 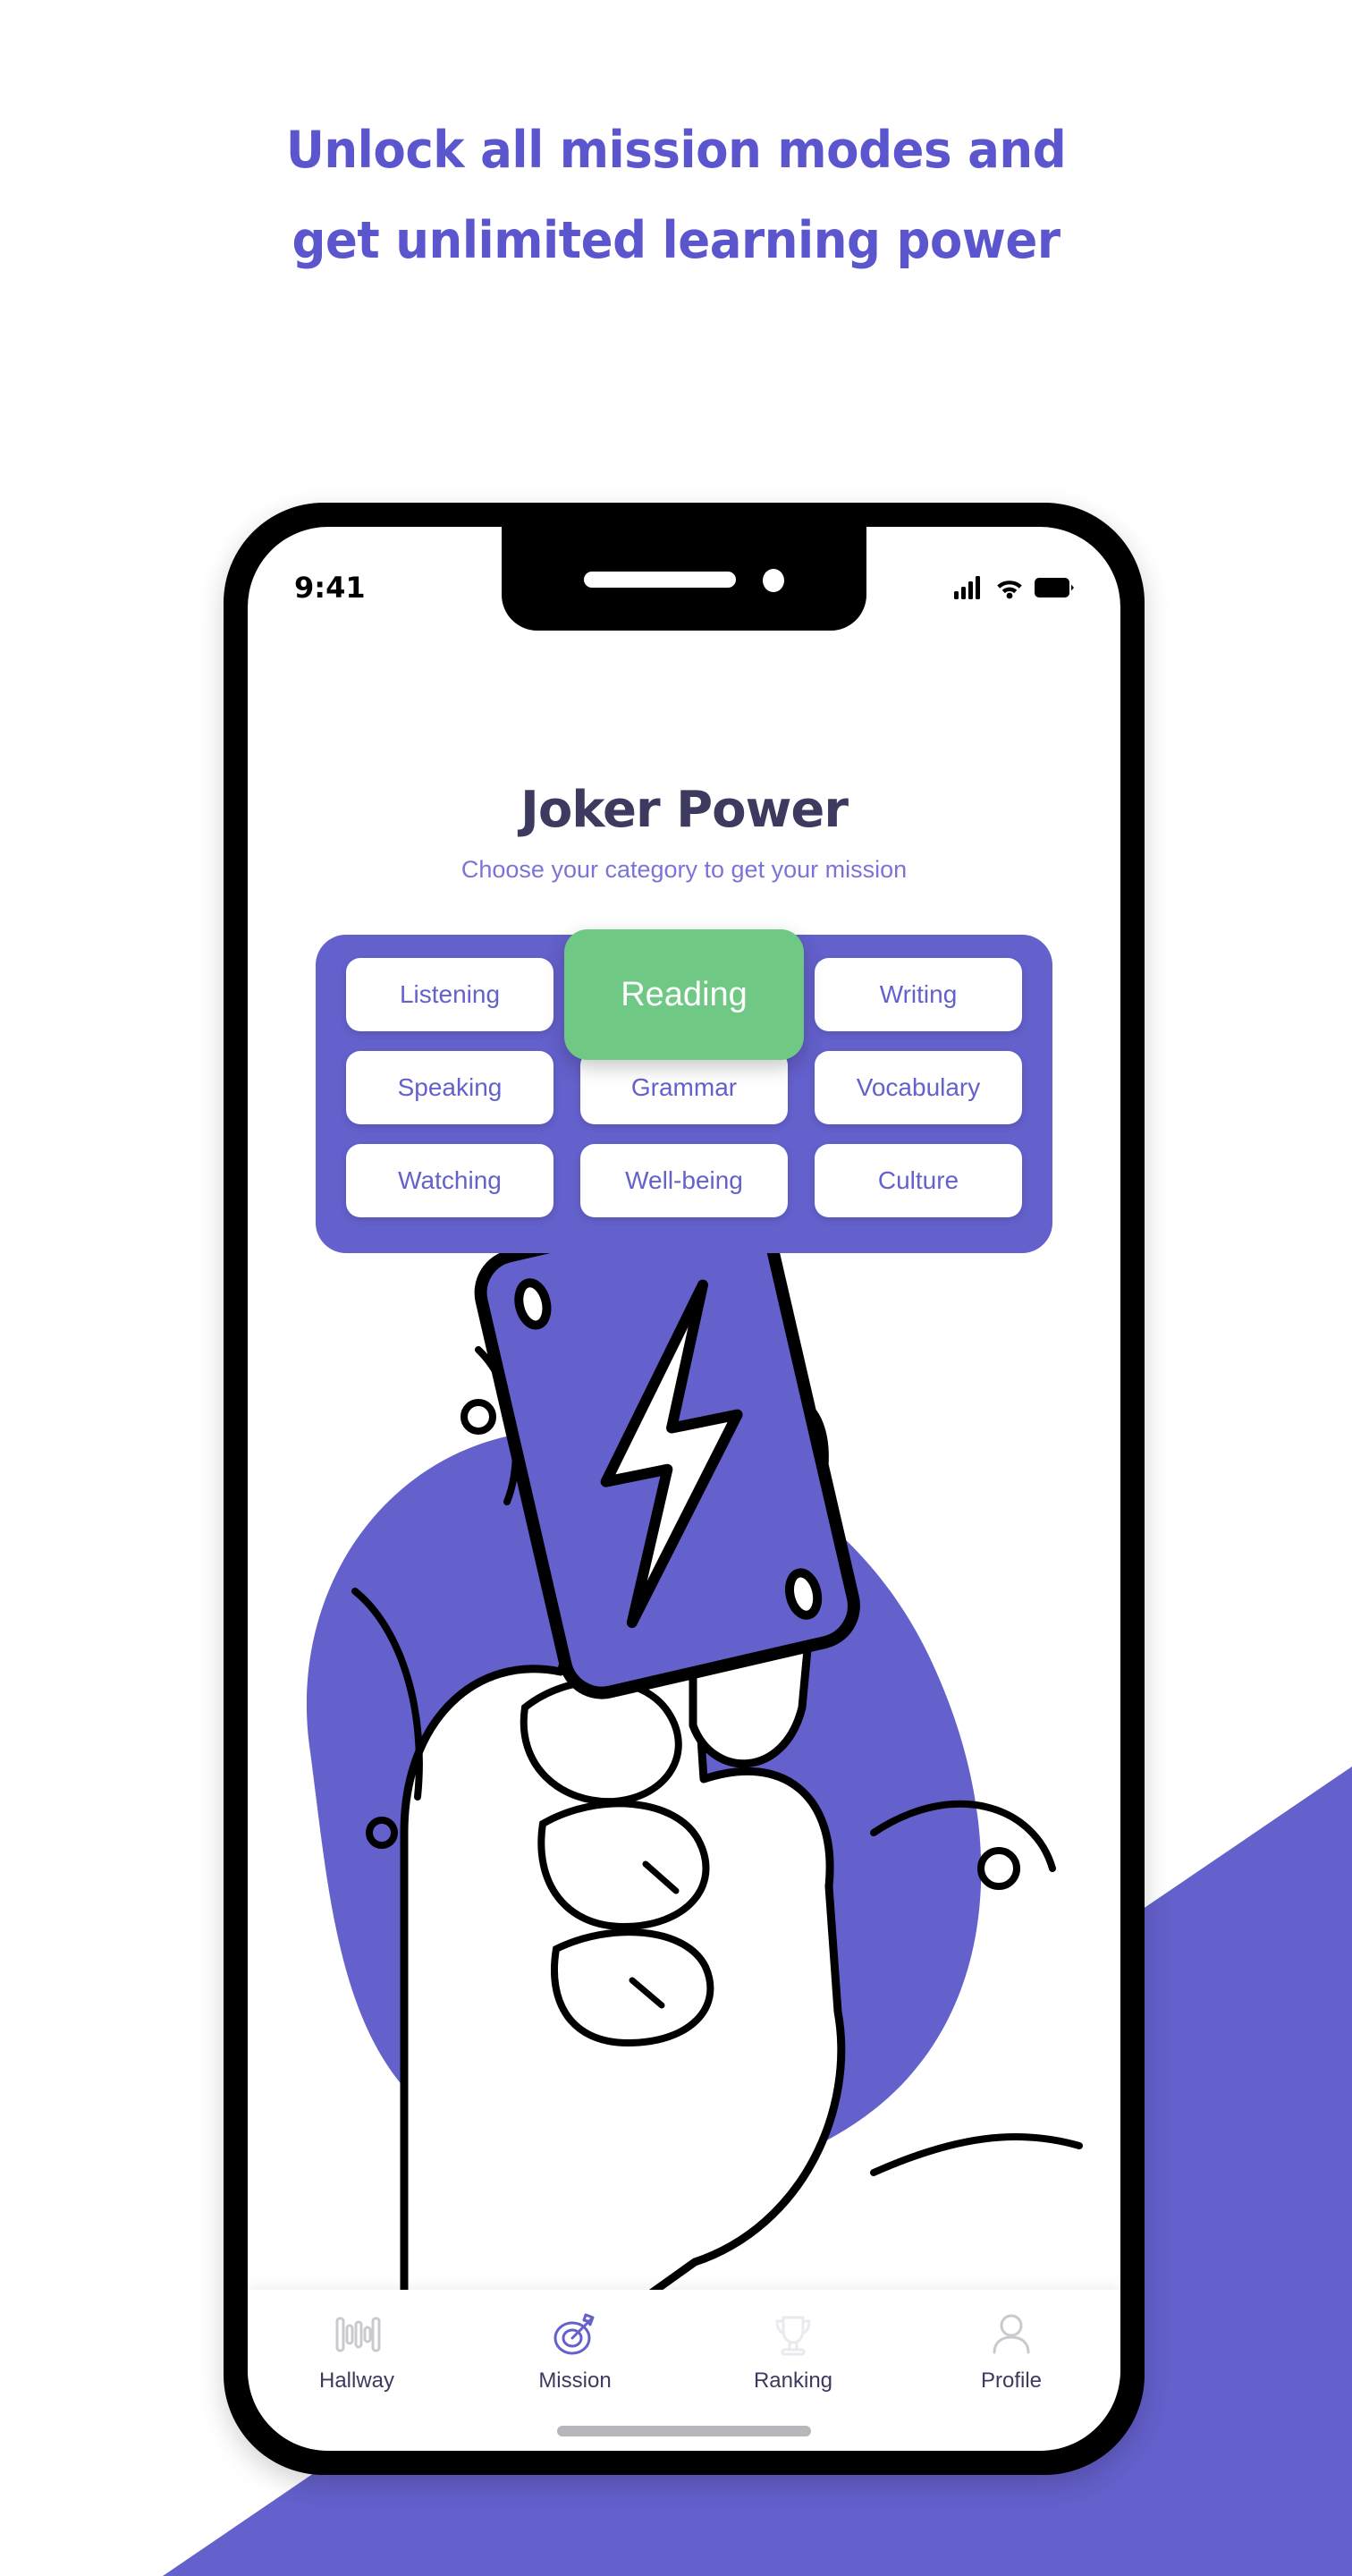 I want to click on tab-label-ranking: Ranking, so click(x=793, y=2380).